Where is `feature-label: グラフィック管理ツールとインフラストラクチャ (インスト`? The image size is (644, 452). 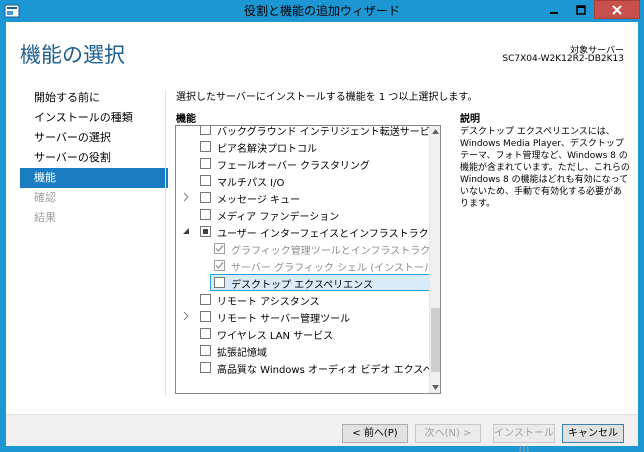 feature-label: グラフィック管理ツールとインフラストラクチャ (インスト is located at coordinates (336, 251).